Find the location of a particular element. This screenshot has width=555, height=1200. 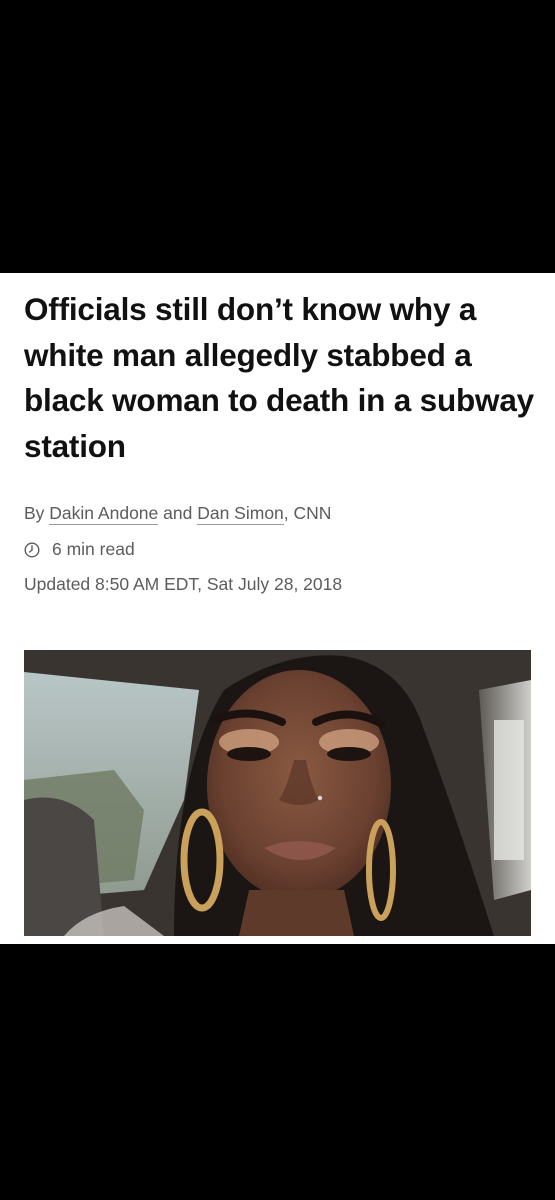

byline-source: , CNN is located at coordinates (307, 513).